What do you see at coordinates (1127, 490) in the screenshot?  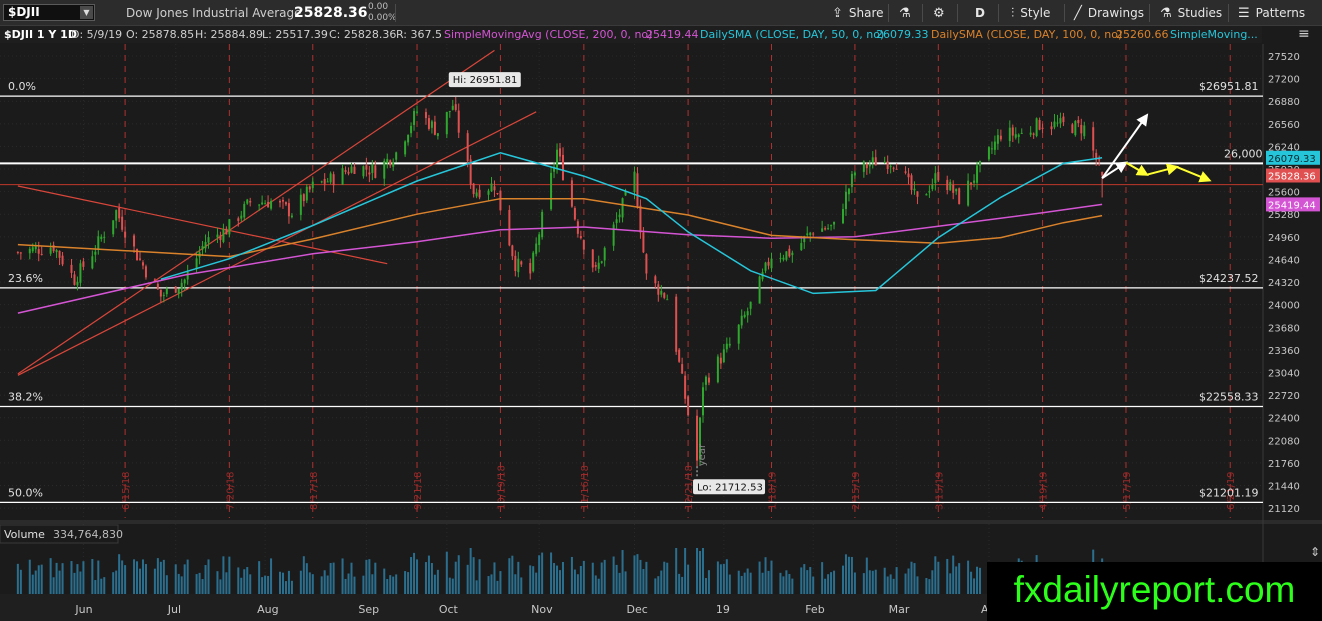 I see `expiry-label: 5/17/19` at bounding box center [1127, 490].